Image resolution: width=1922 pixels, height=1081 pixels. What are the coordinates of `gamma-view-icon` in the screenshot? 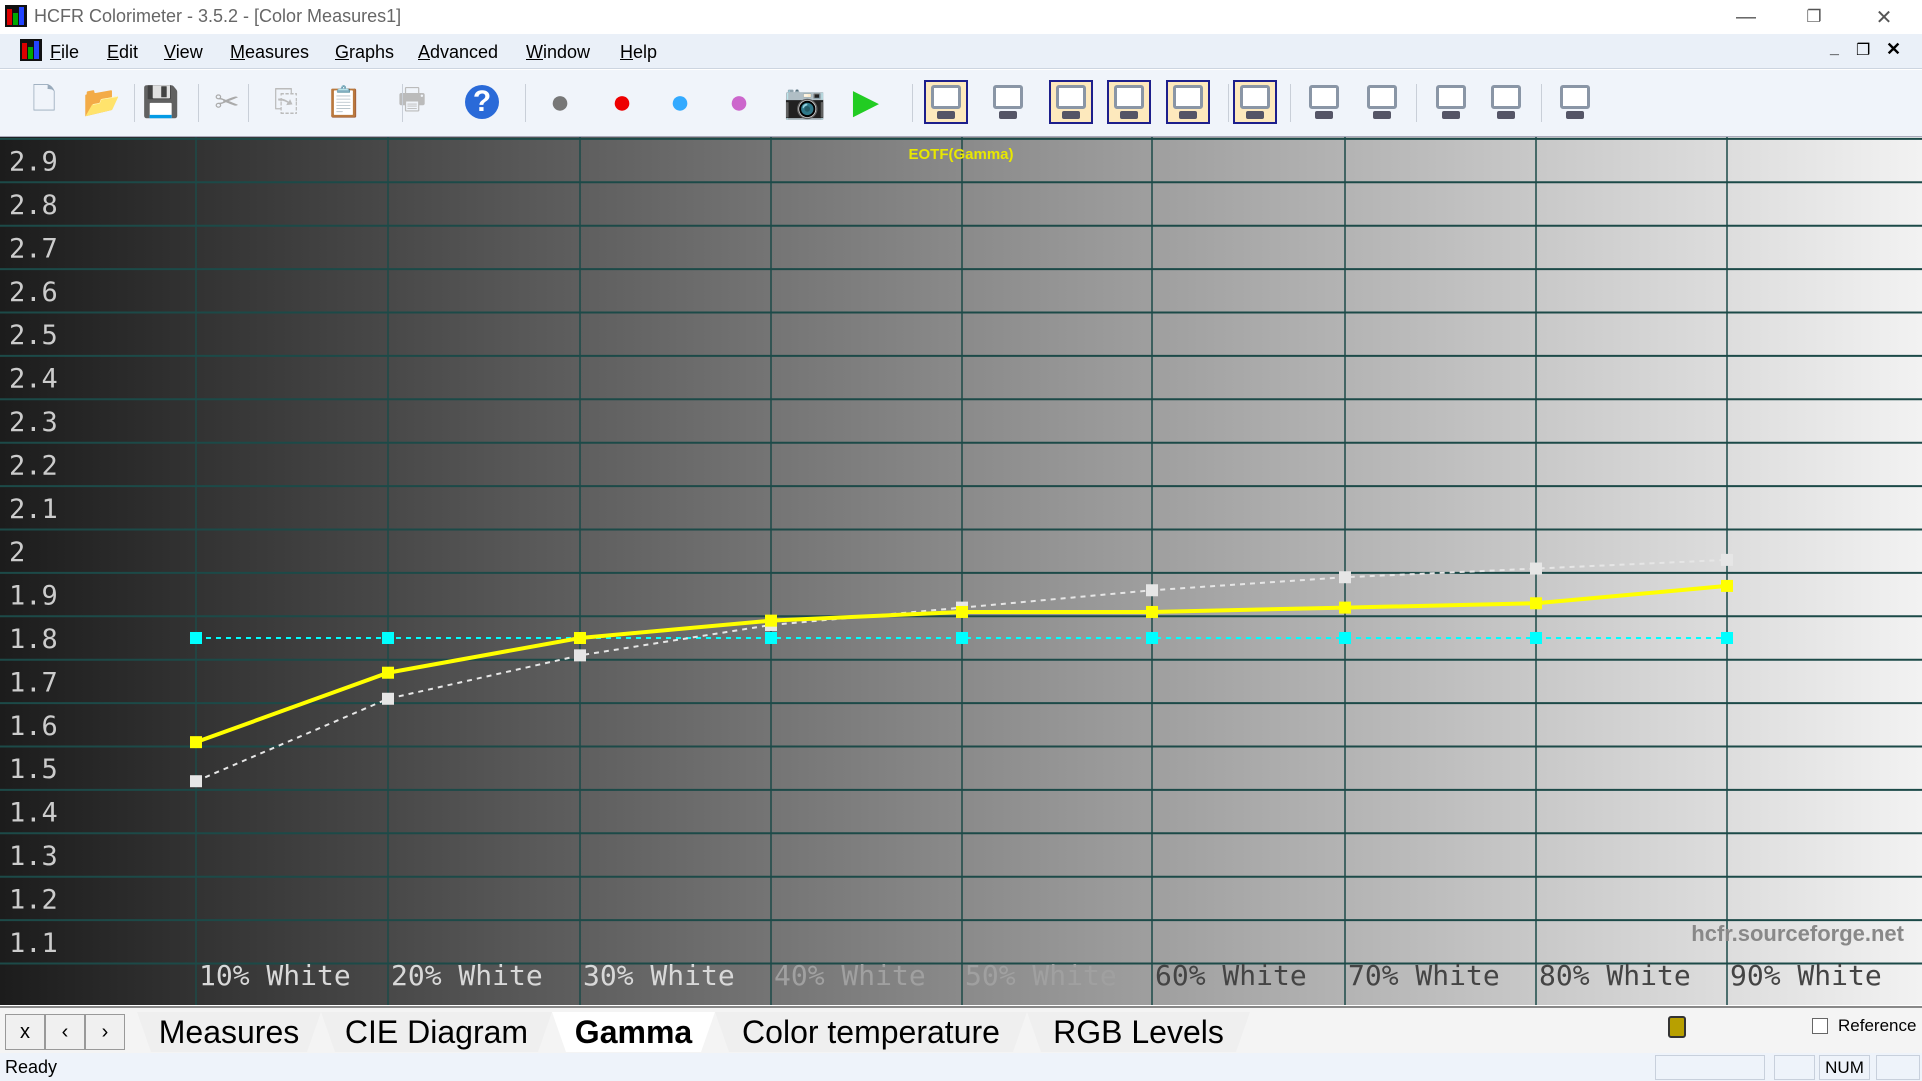 It's located at (1071, 102).